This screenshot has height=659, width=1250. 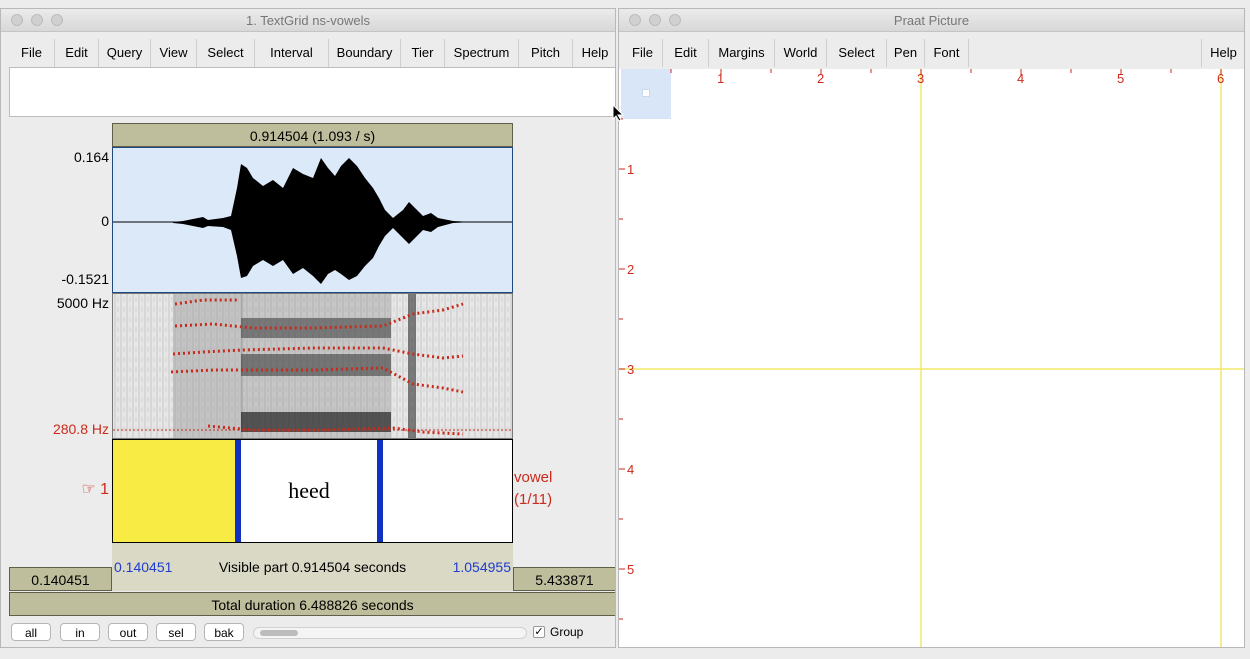 I want to click on menu-boundary: Boundary, so click(x=365, y=53).